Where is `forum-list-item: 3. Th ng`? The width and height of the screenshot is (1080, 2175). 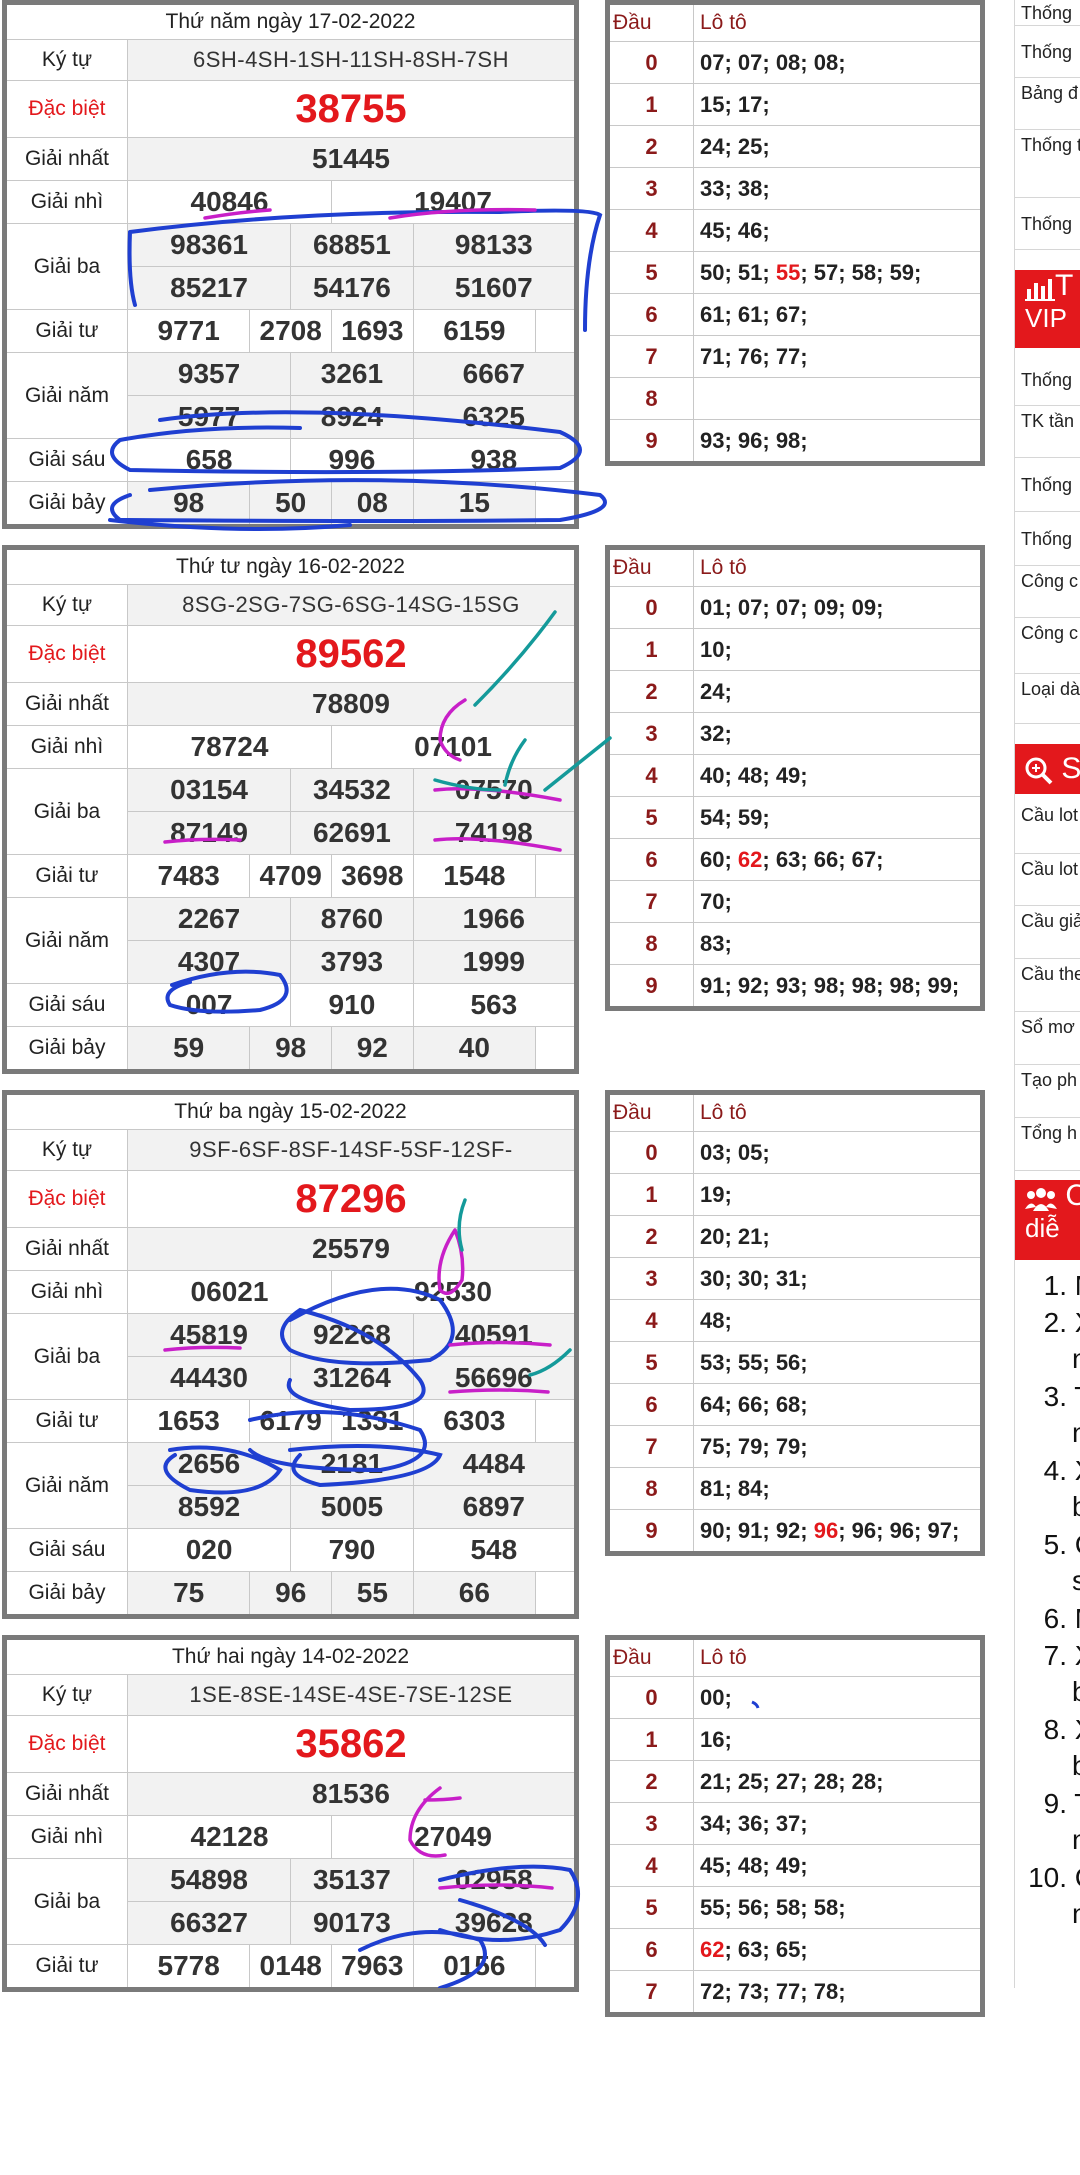 forum-list-item: 3. Th ng is located at coordinates (1047, 1415).